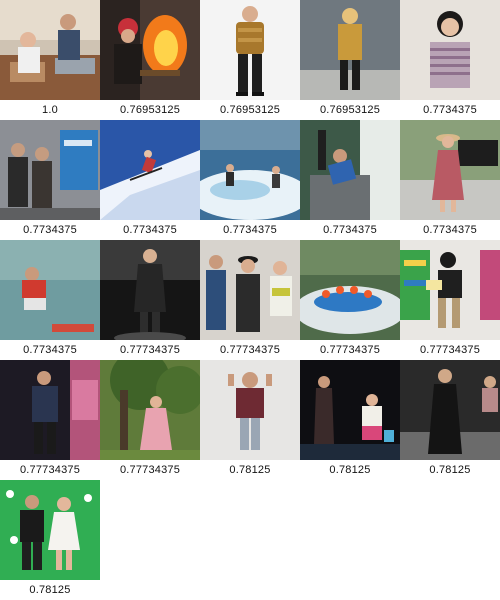  I want to click on score-label: 1.0, so click(50, 110).